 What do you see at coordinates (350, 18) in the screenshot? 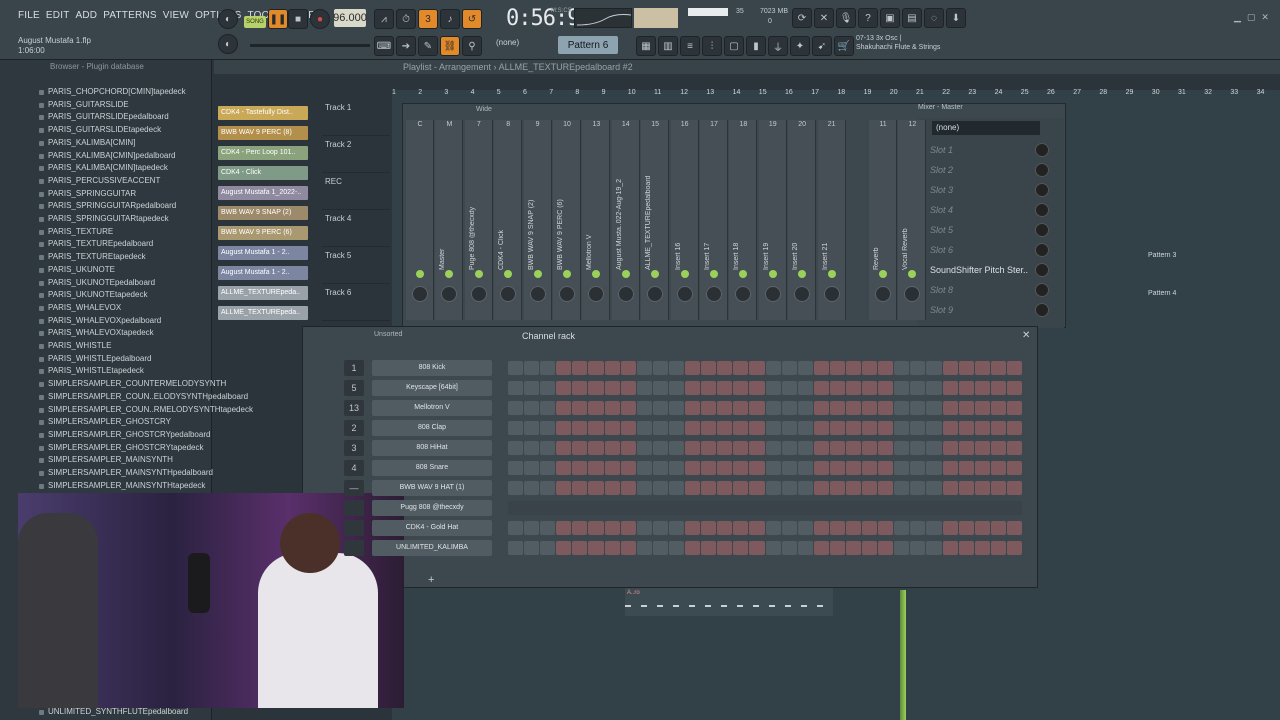
I see `tempo-display: 96.000` at bounding box center [350, 18].